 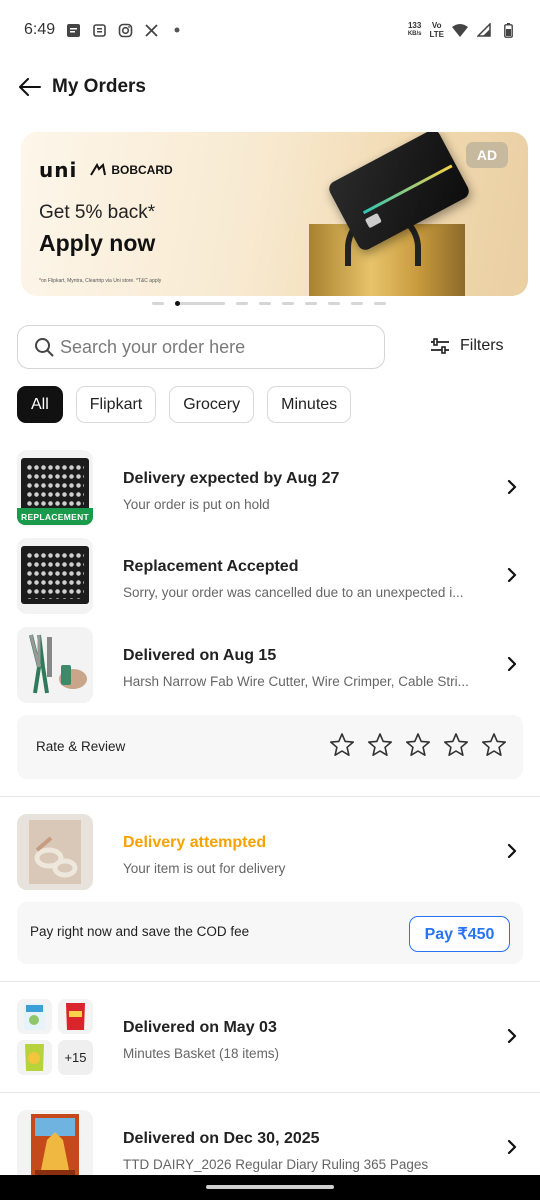 What do you see at coordinates (373, 220) in the screenshot?
I see `card-chip` at bounding box center [373, 220].